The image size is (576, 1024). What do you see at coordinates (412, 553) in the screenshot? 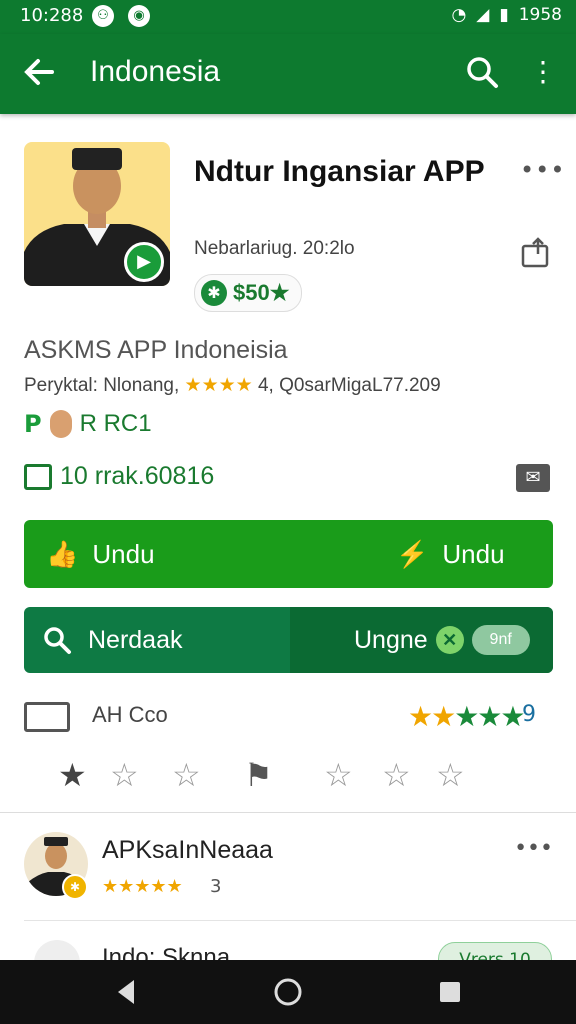
I see `bolt-icon: ⚡` at bounding box center [412, 553].